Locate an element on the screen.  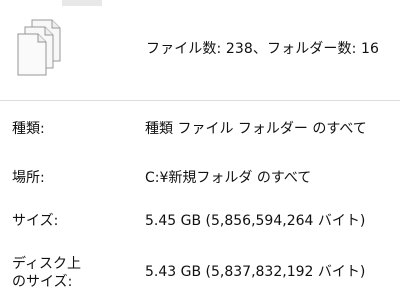
size-on-disk-label: ディスク上 のサイズ: is located at coordinates (62, 273).